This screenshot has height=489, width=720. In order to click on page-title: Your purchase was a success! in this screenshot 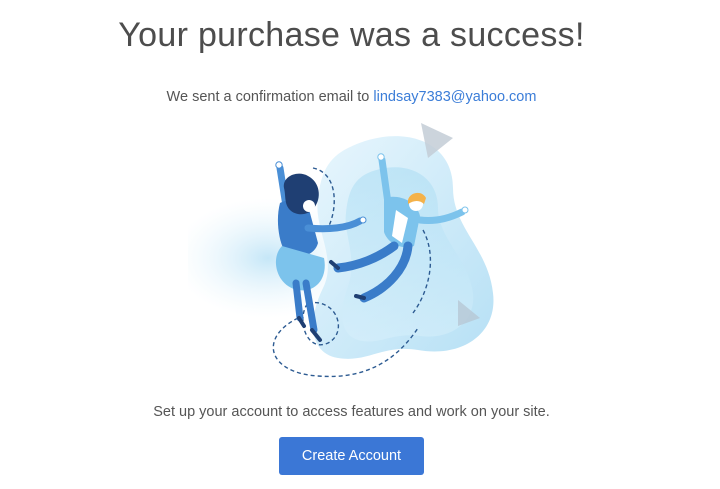, I will do `click(351, 35)`.